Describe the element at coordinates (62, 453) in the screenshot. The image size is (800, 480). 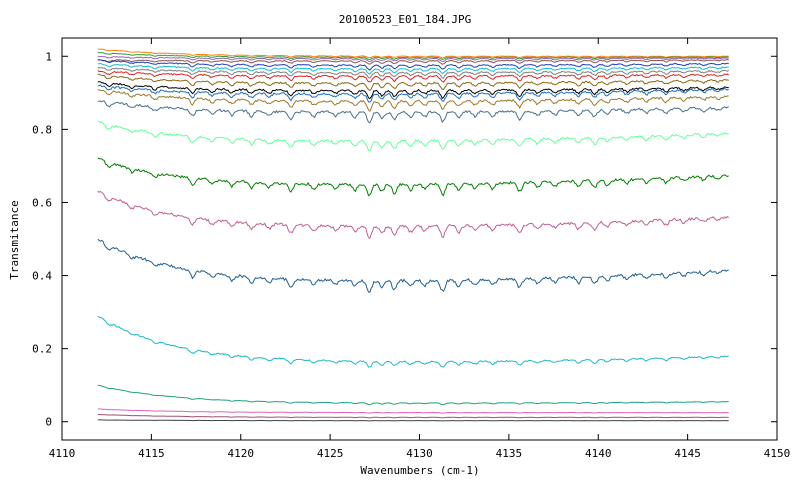
I see `x-tick-label: 4110` at that location.